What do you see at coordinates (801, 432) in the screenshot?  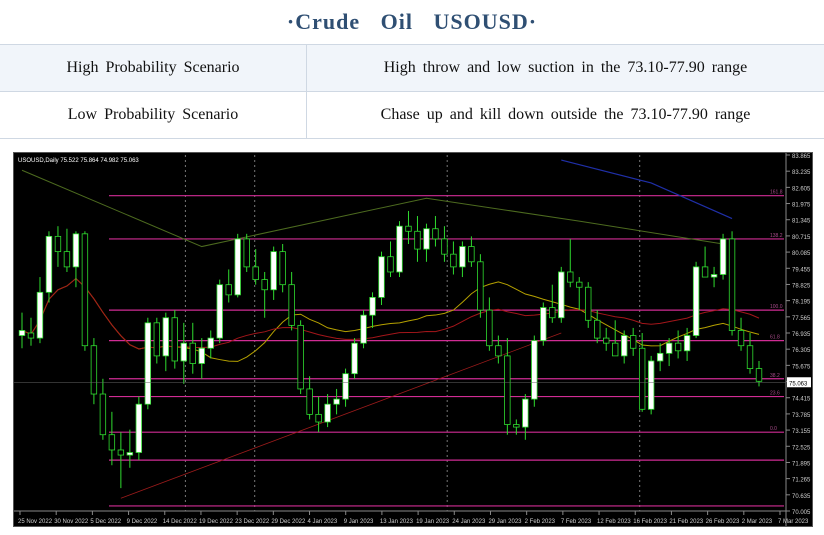 I see `price-tick-label: 73.155` at bounding box center [801, 432].